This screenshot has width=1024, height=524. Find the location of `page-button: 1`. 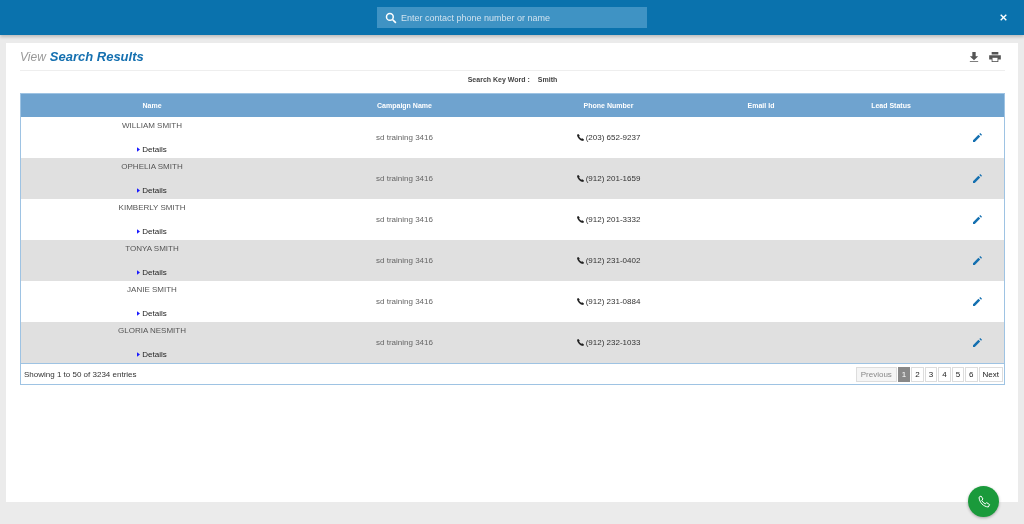

page-button: 1 is located at coordinates (904, 374).